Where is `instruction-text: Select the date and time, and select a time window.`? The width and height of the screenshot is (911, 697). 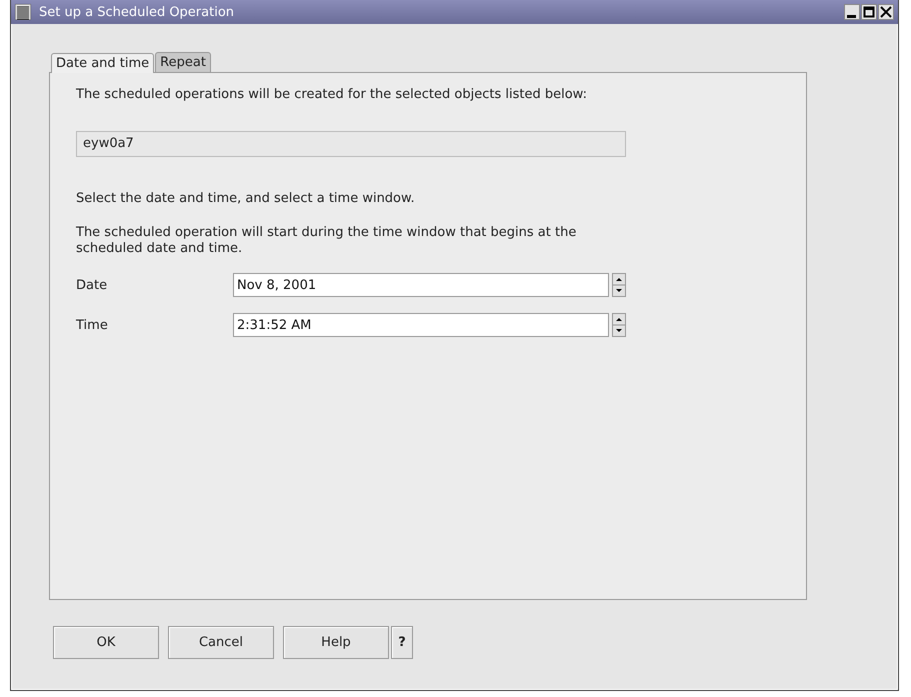
instruction-text: Select the date and time, and select a time window. is located at coordinates (246, 199).